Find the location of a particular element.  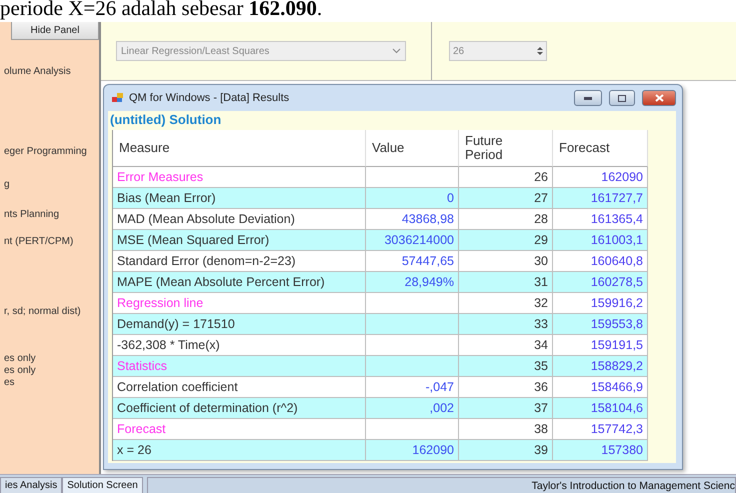

measure-cell: Statistics is located at coordinates (239, 366).